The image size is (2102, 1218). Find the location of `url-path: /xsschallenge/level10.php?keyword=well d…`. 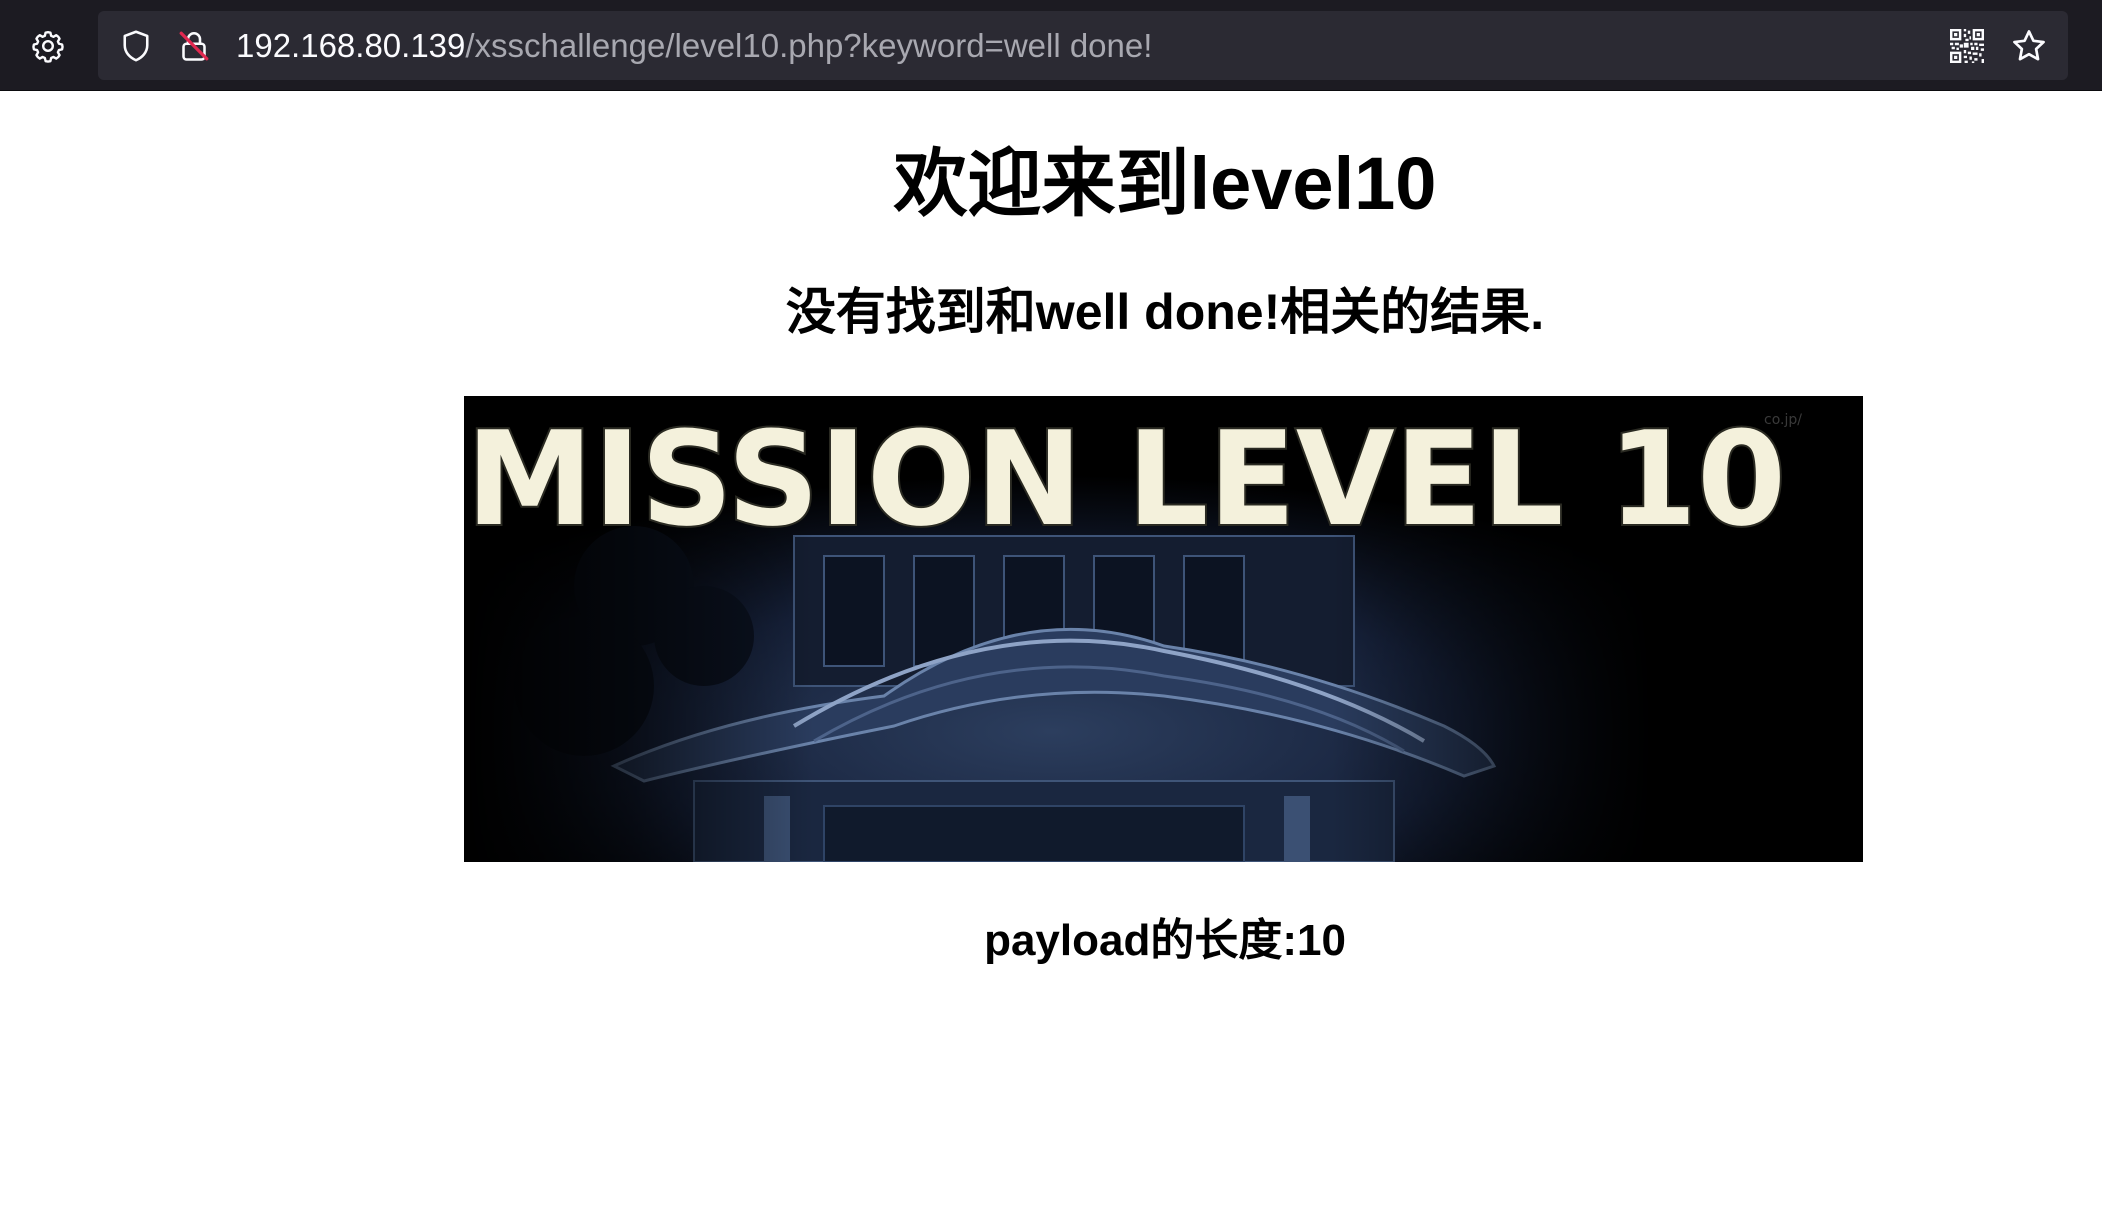

url-path: /xsschallenge/level10.php?keyword=well d… is located at coordinates (809, 45).